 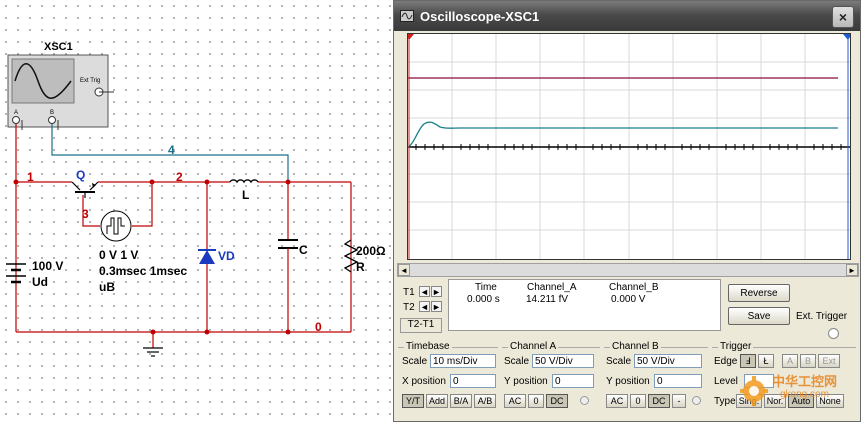 What do you see at coordinates (153, 352) in the screenshot?
I see `ground-symbol` at bounding box center [153, 352].